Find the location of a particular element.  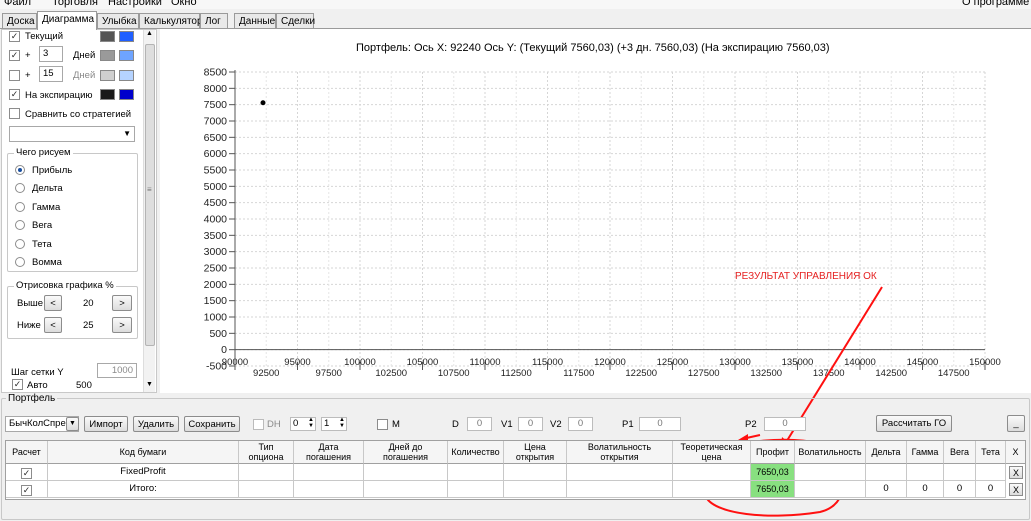

spin-arrows-icon: ▲ ▼ is located at coordinates (311, 423).